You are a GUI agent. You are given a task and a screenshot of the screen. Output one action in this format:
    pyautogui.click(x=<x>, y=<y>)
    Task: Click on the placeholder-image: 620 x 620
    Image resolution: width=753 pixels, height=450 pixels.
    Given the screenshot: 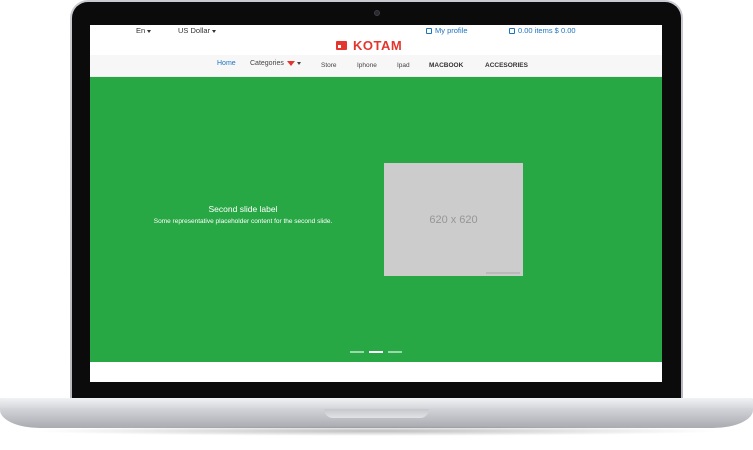 What is the action you would take?
    pyautogui.click(x=453, y=219)
    